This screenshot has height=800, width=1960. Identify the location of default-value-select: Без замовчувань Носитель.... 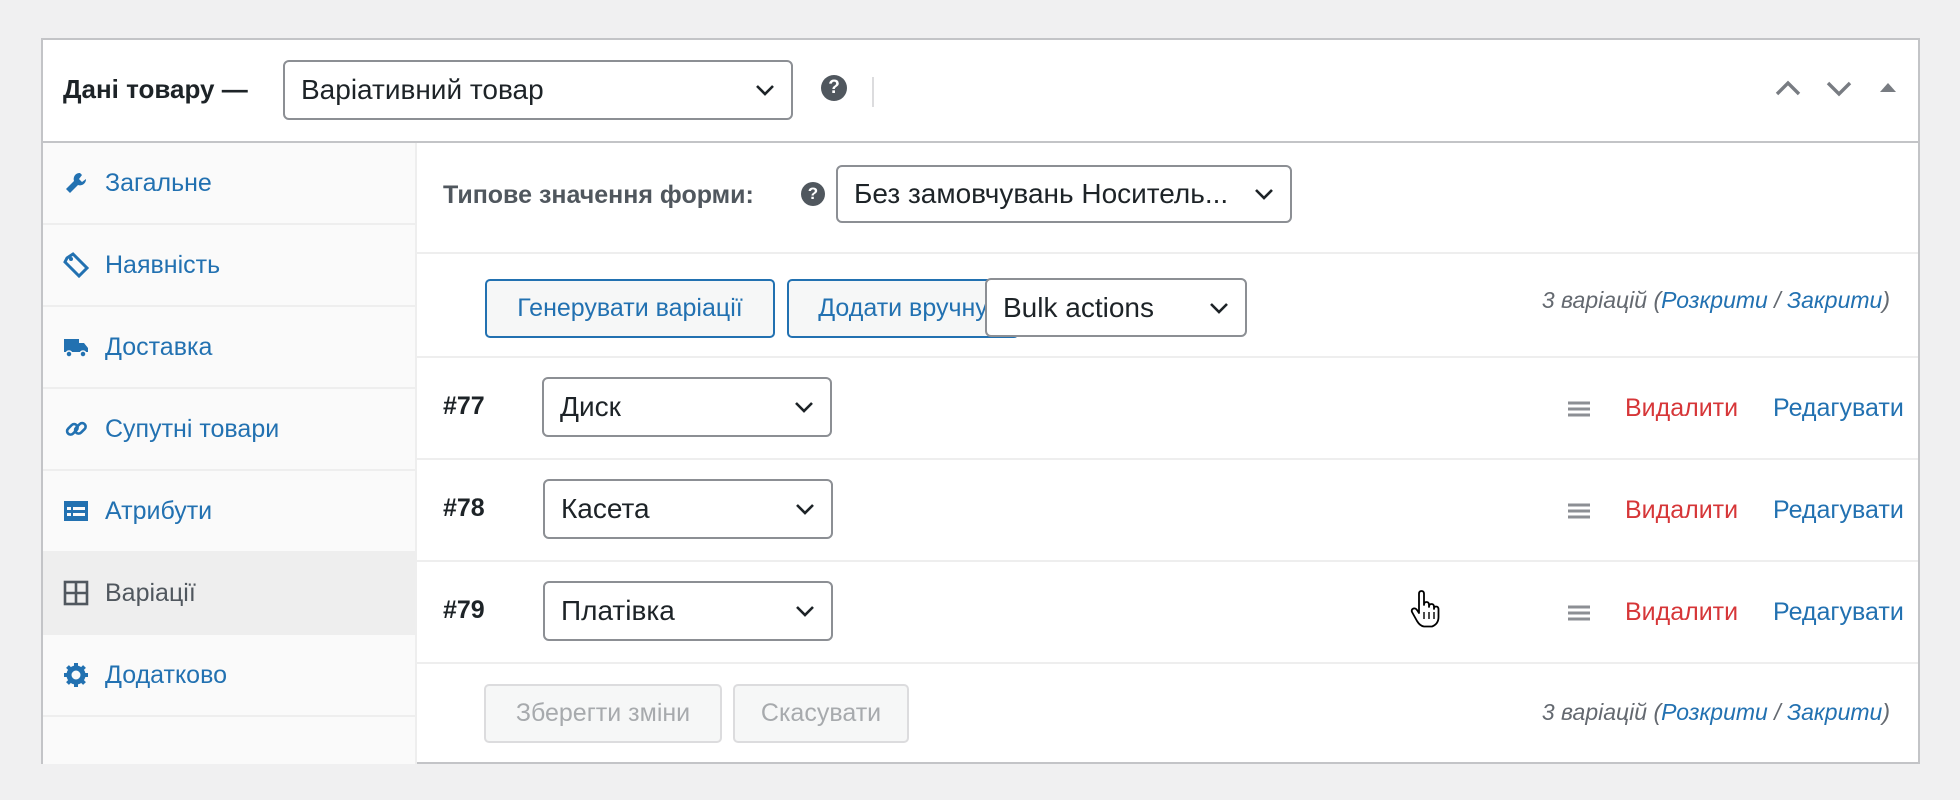
(1064, 194).